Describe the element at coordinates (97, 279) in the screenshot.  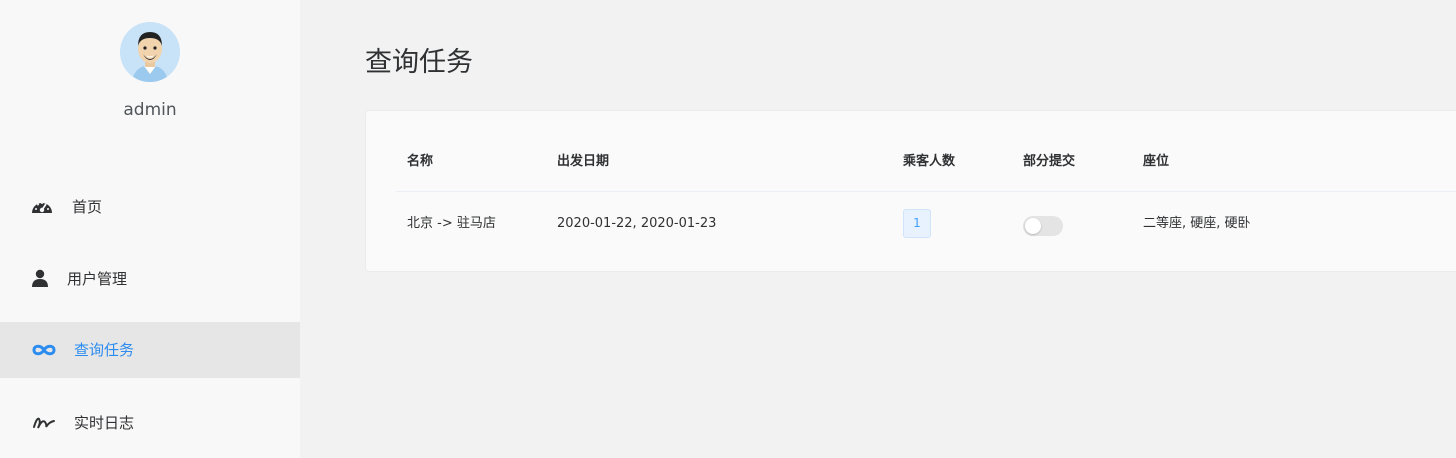
I see `sidebar-item-label: 用户管理` at that location.